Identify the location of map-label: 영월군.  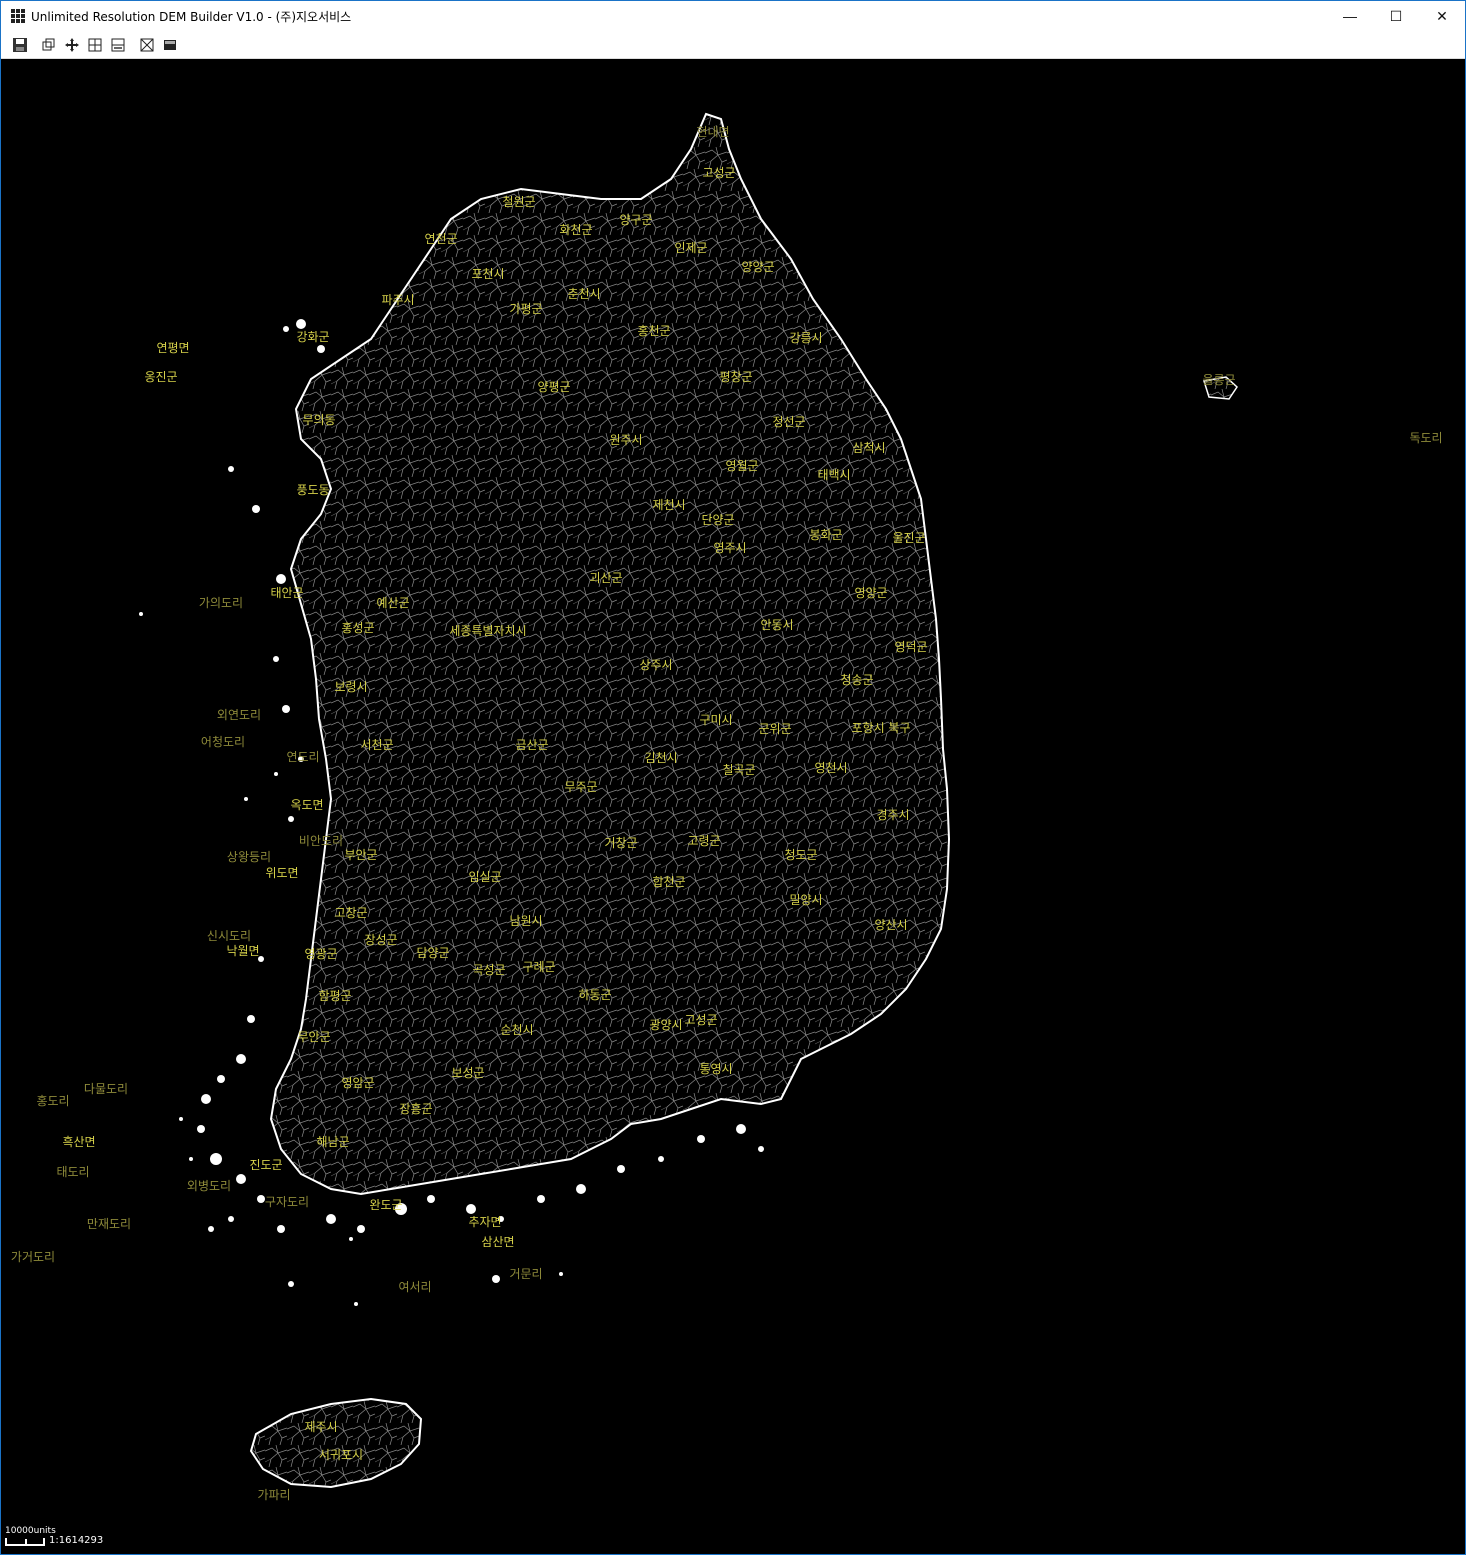
(741, 466).